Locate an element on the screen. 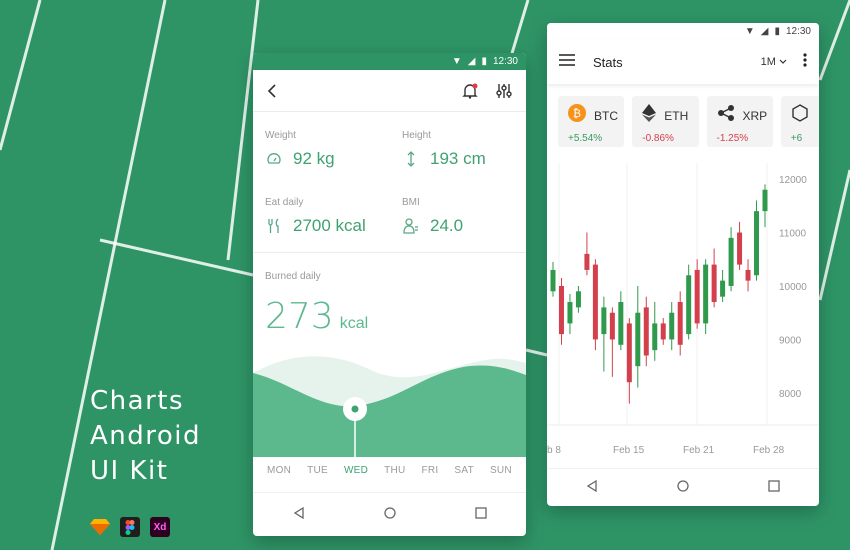 The width and height of the screenshot is (850, 550). metric-label: Height is located at coordinates (416, 135).